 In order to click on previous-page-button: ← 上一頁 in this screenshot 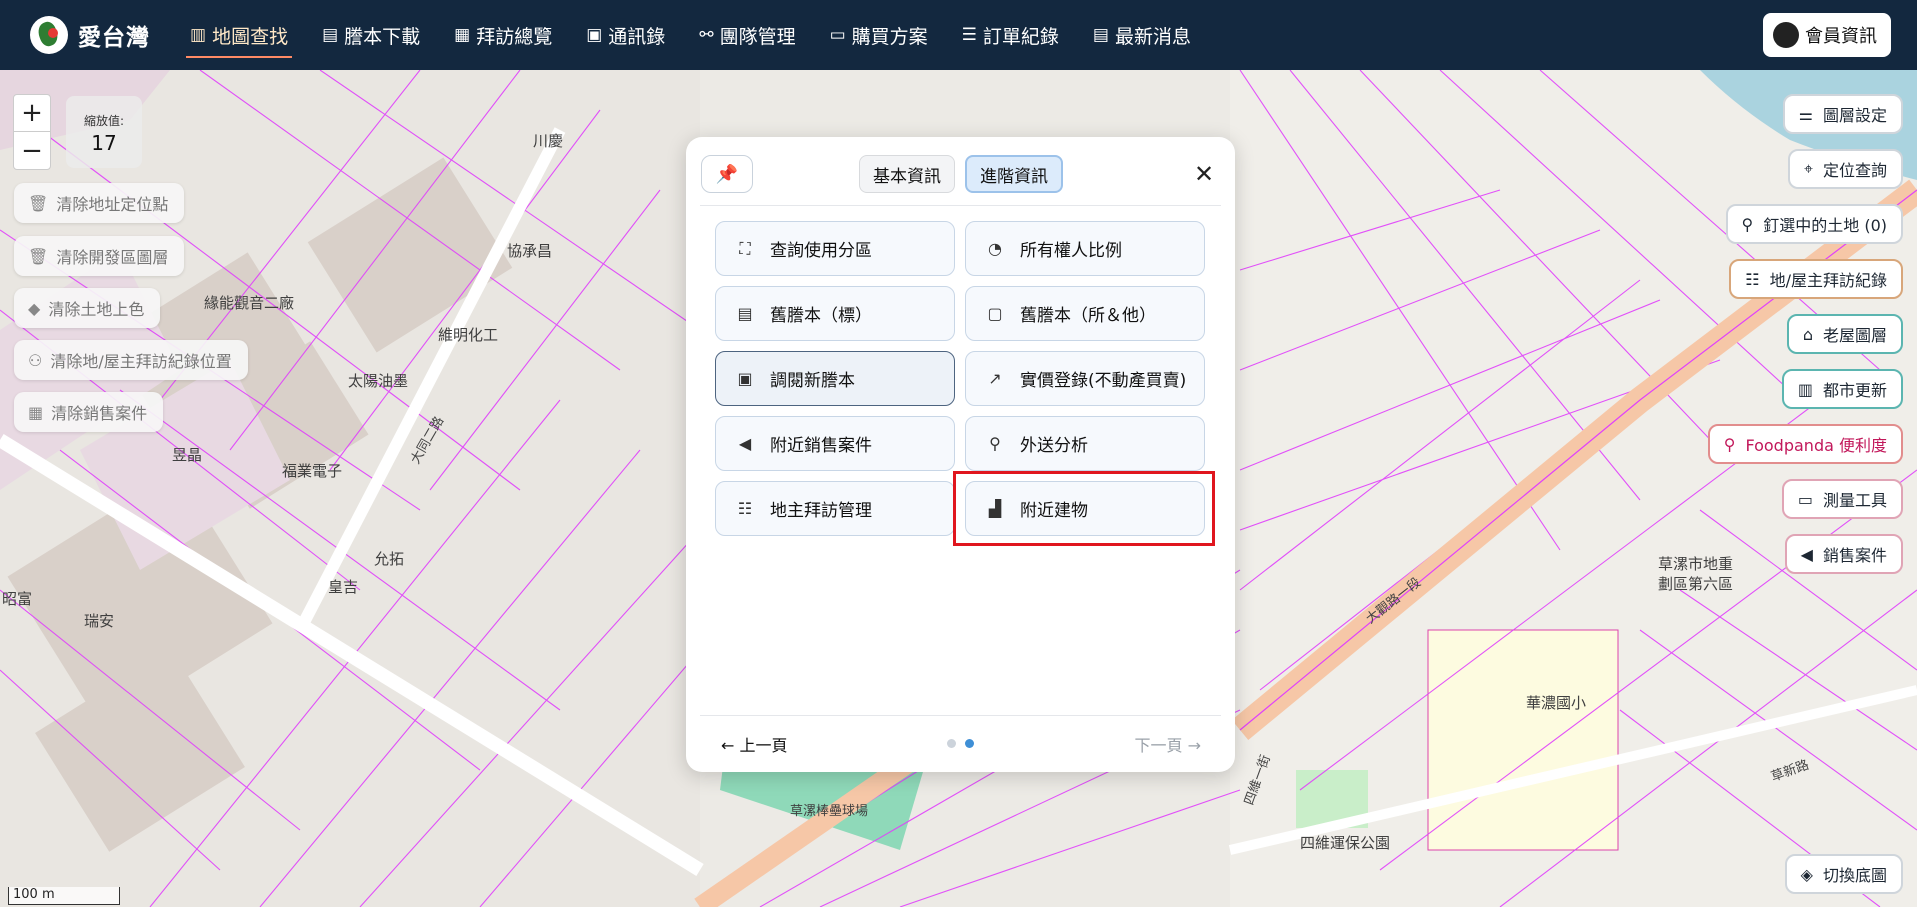, I will do `click(754, 744)`.